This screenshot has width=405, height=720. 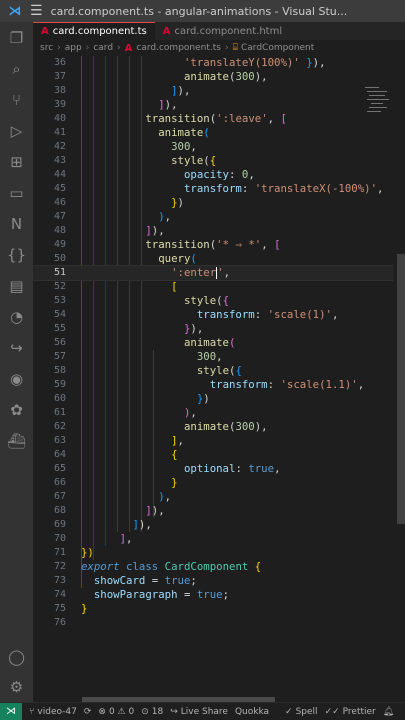 What do you see at coordinates (16, 440) in the screenshot?
I see `docker-icon: ⛴` at bounding box center [16, 440].